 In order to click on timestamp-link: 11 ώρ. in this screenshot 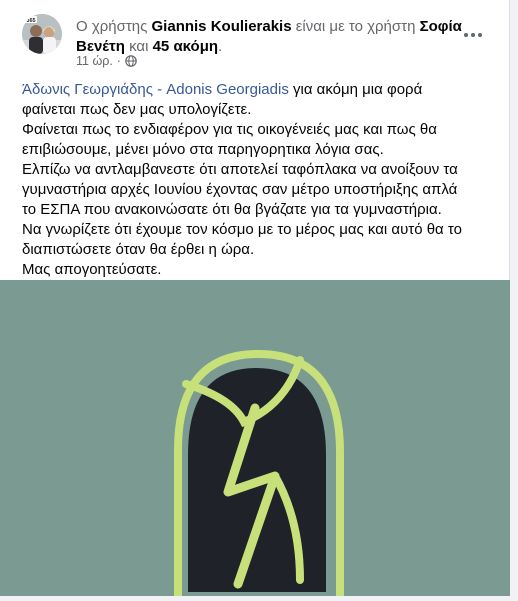, I will do `click(94, 61)`.